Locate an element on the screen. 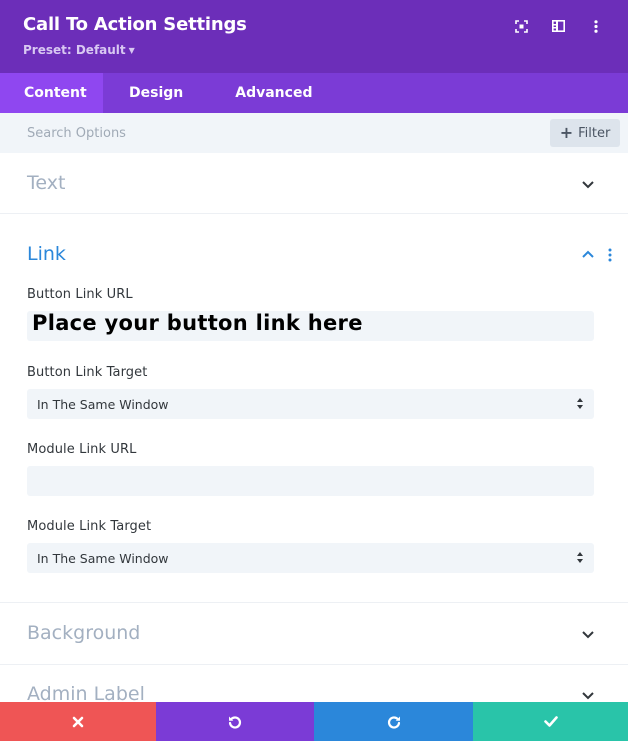 The height and width of the screenshot is (741, 628). button-link-url-value: Place your button link here is located at coordinates (197, 323).